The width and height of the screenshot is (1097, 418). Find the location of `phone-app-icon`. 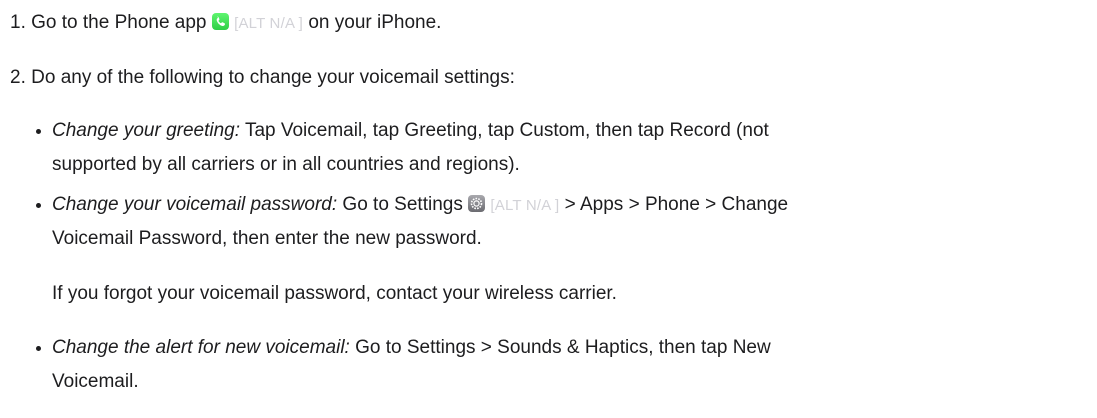

phone-app-icon is located at coordinates (220, 21).